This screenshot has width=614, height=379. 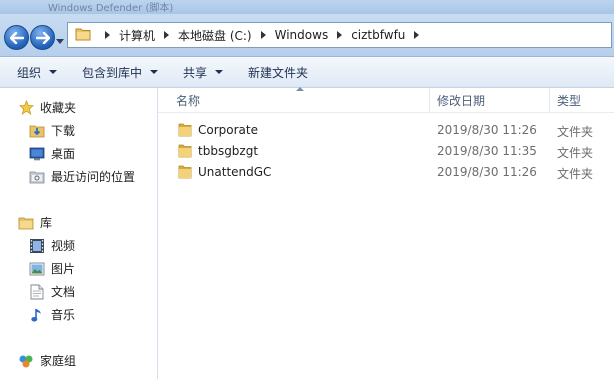 What do you see at coordinates (93, 177) in the screenshot?
I see `nav-recent-places-label: 最近访问的位置` at bounding box center [93, 177].